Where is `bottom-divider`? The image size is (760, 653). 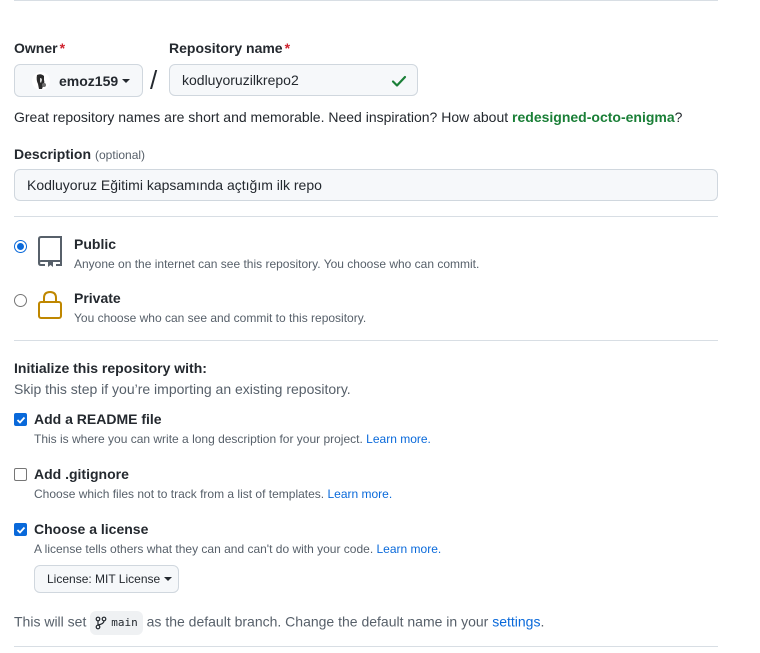
bottom-divider is located at coordinates (366, 646).